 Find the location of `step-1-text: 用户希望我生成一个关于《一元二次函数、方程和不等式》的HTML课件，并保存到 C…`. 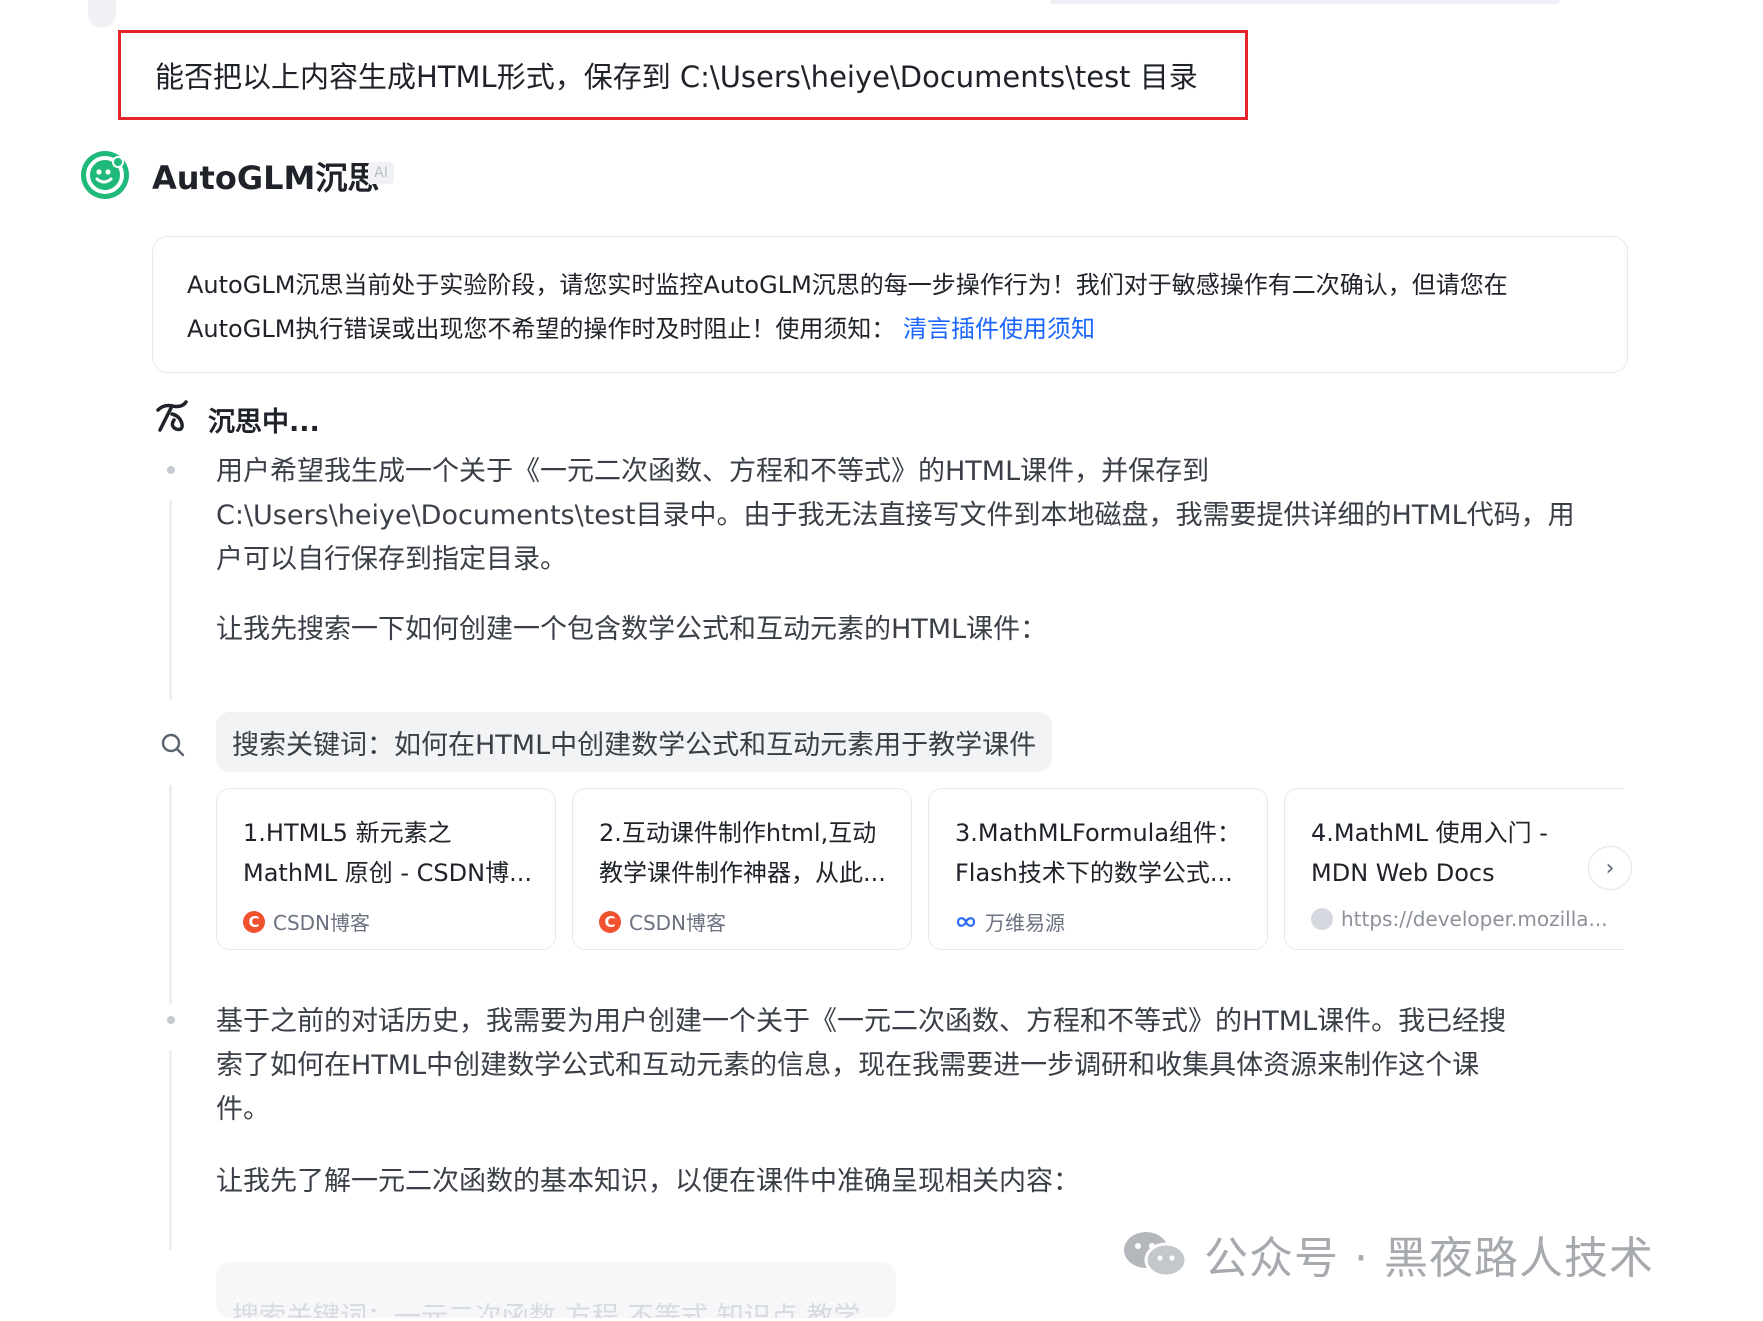

step-1-text: 用户希望我生成一个关于《一元二次函数、方程和不等式》的HTML课件，并保存到 C… is located at coordinates (916, 516).